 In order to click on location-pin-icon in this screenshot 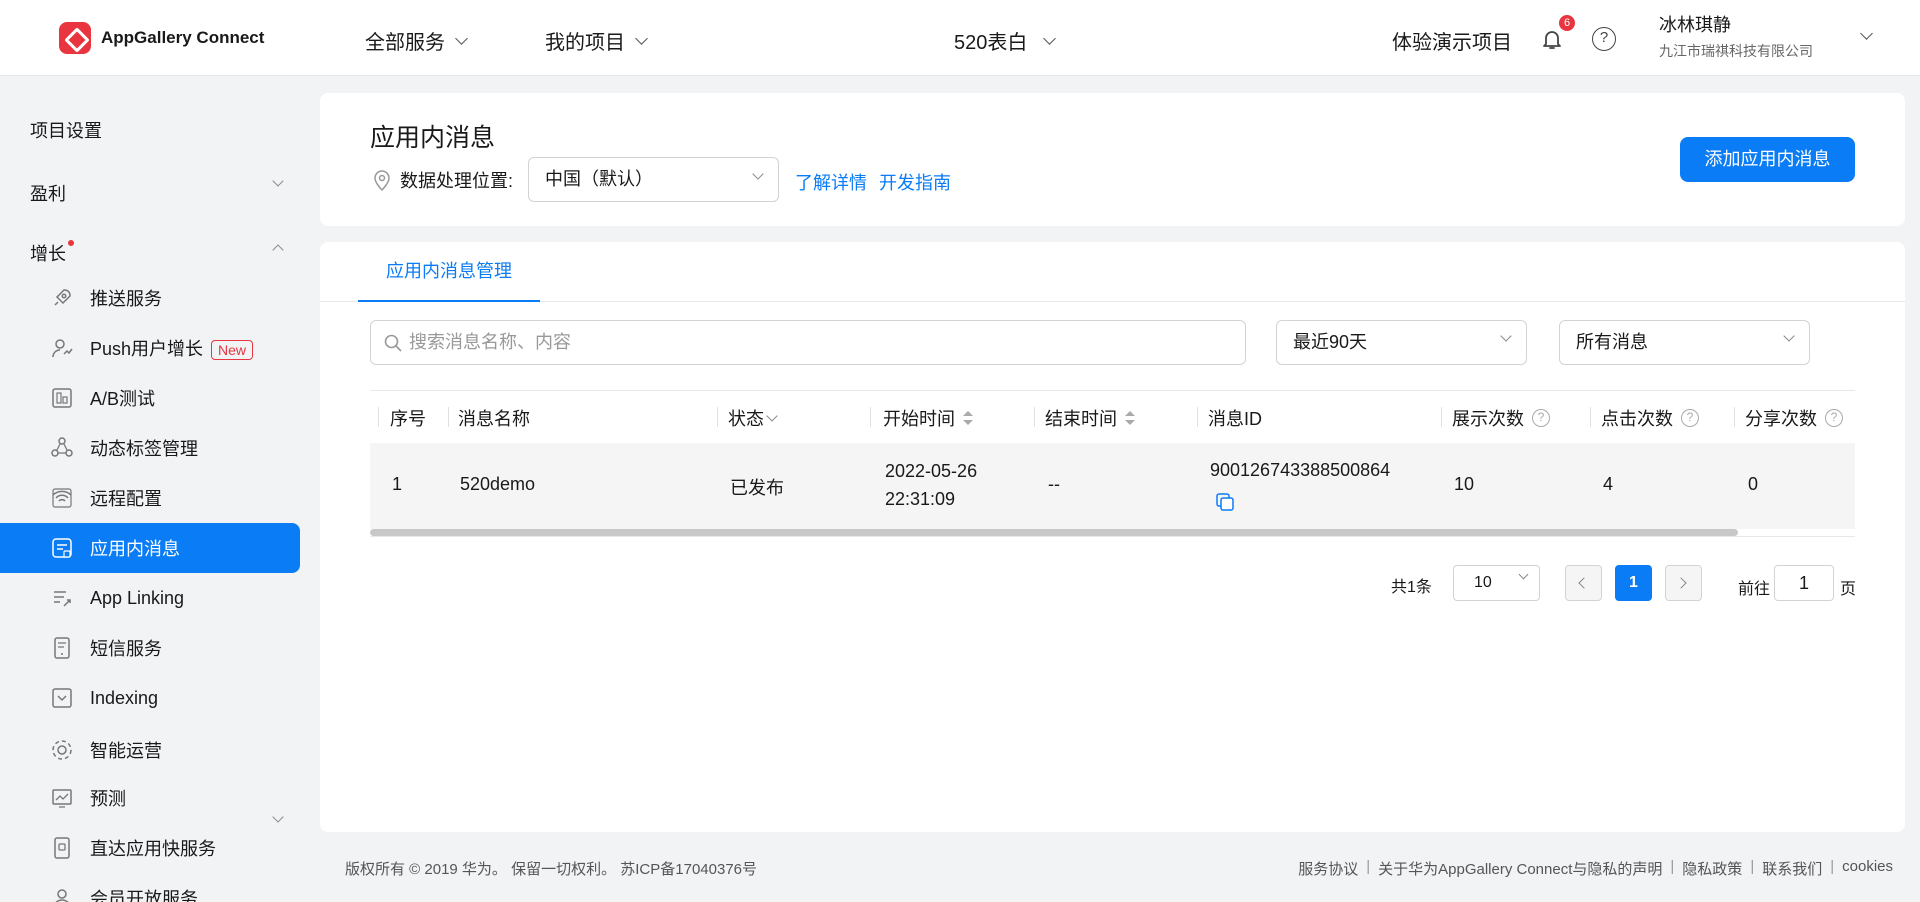, I will do `click(382, 181)`.